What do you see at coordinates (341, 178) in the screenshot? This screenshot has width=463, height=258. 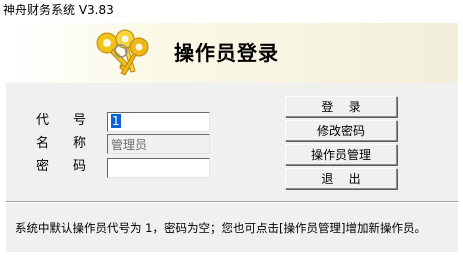 I see `exit-button: 退 出` at bounding box center [341, 178].